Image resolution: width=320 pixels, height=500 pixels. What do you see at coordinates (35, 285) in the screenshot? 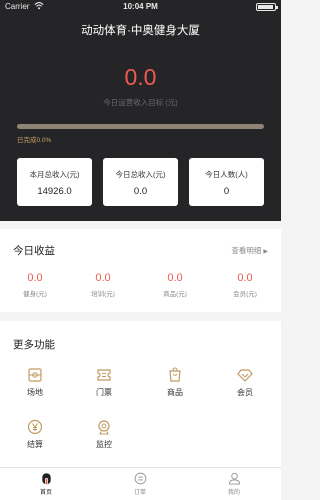
I see `income-item-fitness: 0.0 健身(元)` at bounding box center [35, 285].